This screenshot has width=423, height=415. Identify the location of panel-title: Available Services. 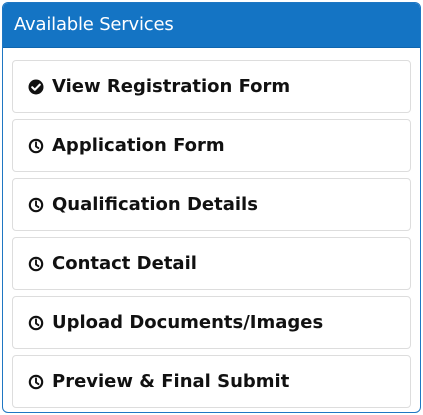
(94, 24).